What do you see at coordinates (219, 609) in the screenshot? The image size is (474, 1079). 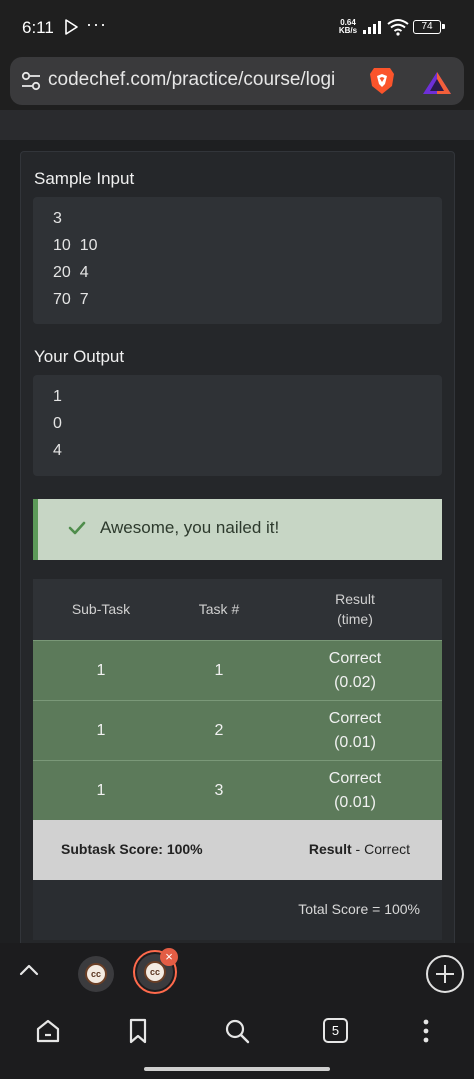 I see `header-task: Task #` at bounding box center [219, 609].